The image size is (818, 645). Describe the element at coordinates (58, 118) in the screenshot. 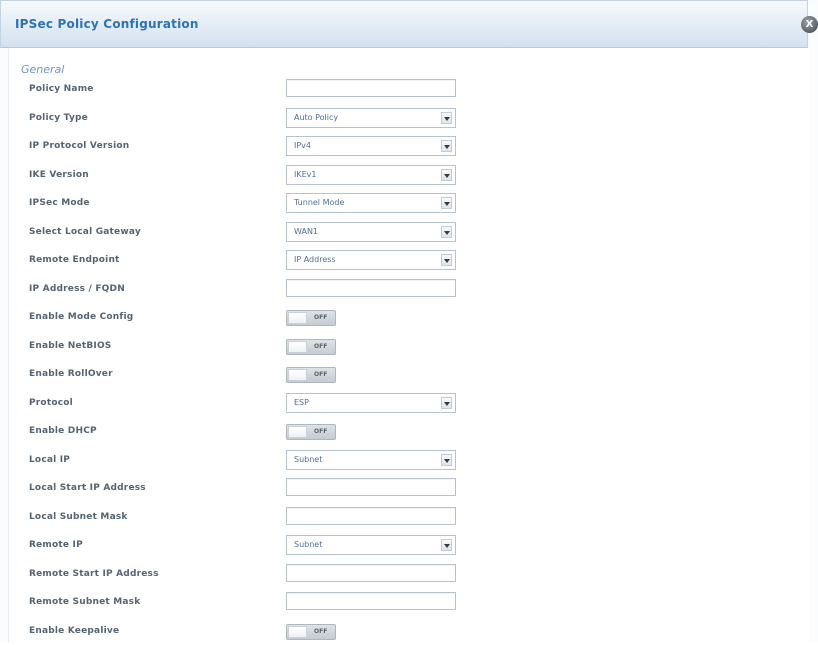

I see `field-label-policy-type: Policy Type` at that location.